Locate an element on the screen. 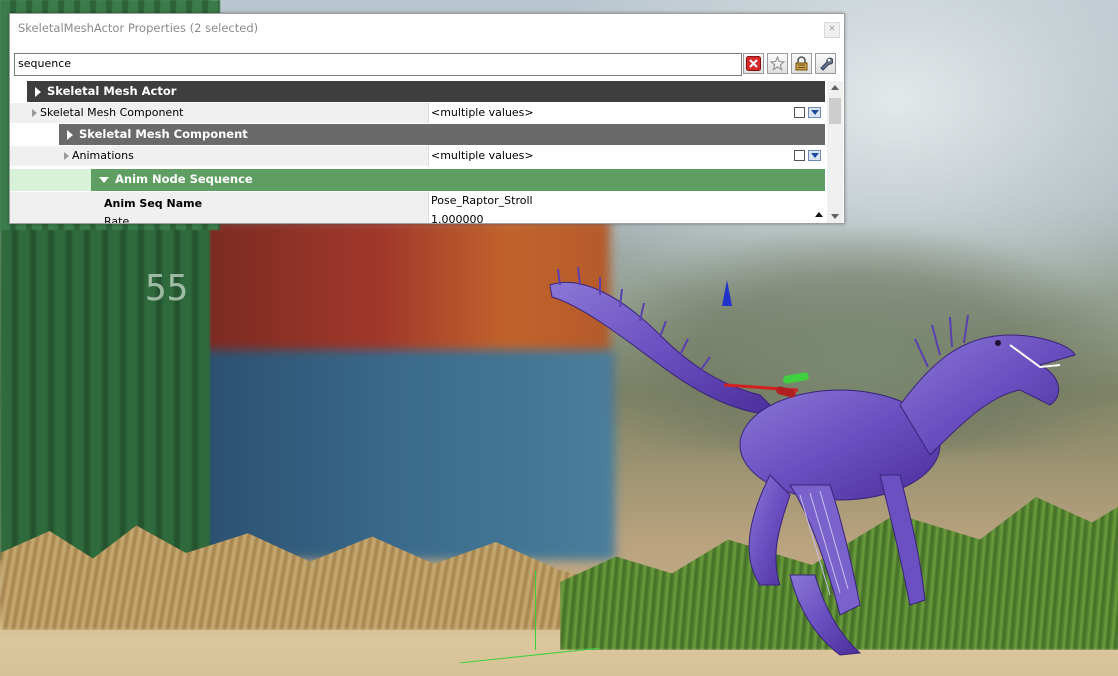  property-search-box is located at coordinates (378, 64).